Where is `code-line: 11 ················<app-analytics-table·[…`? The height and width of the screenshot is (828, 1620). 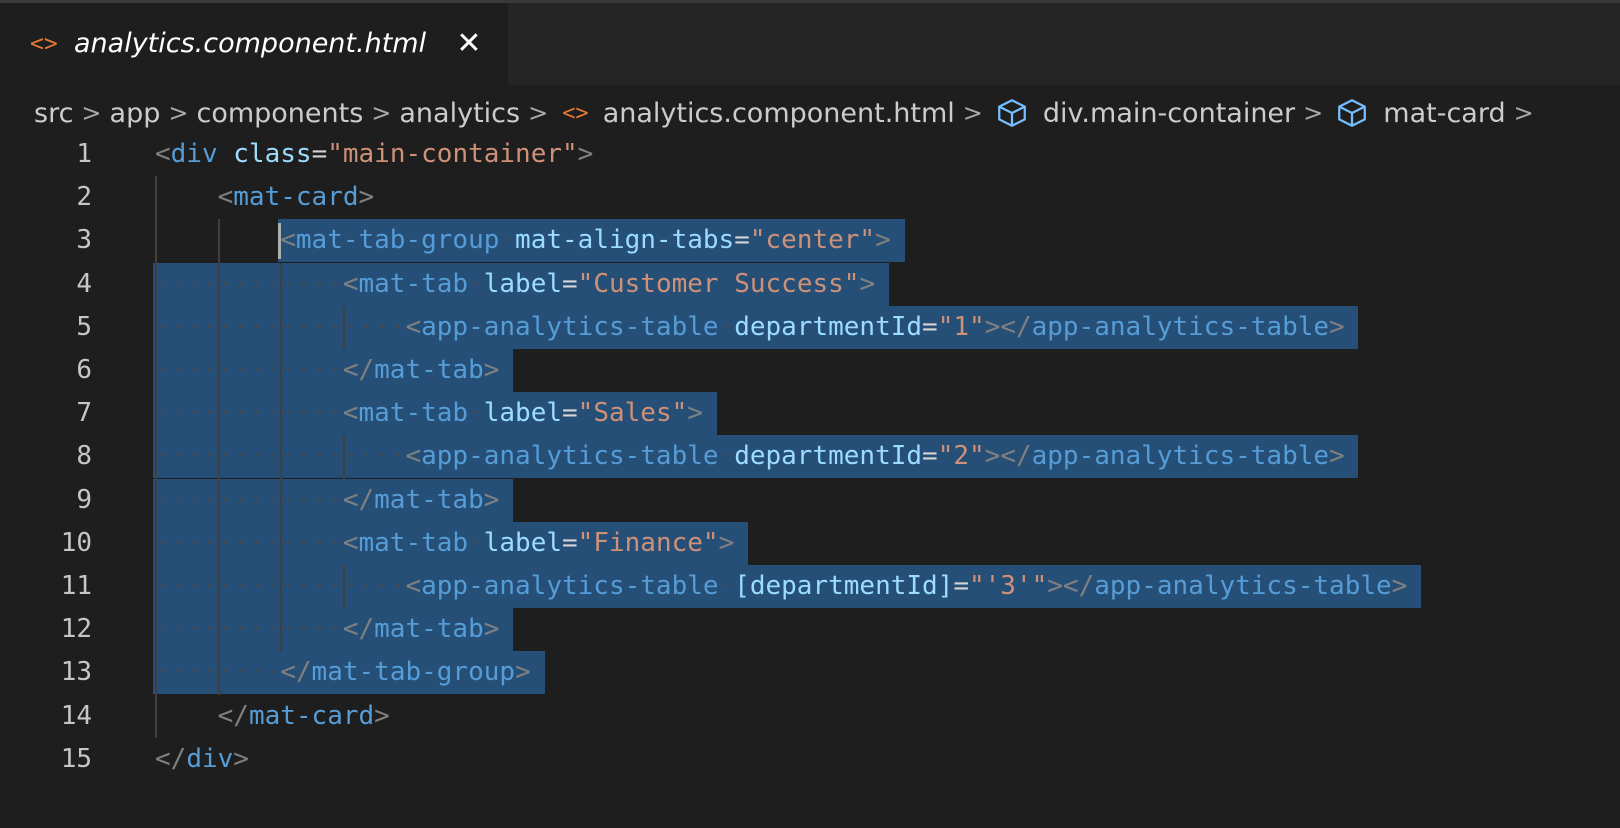 code-line: 11 ················<app-analytics-table·[… is located at coordinates (810, 586).